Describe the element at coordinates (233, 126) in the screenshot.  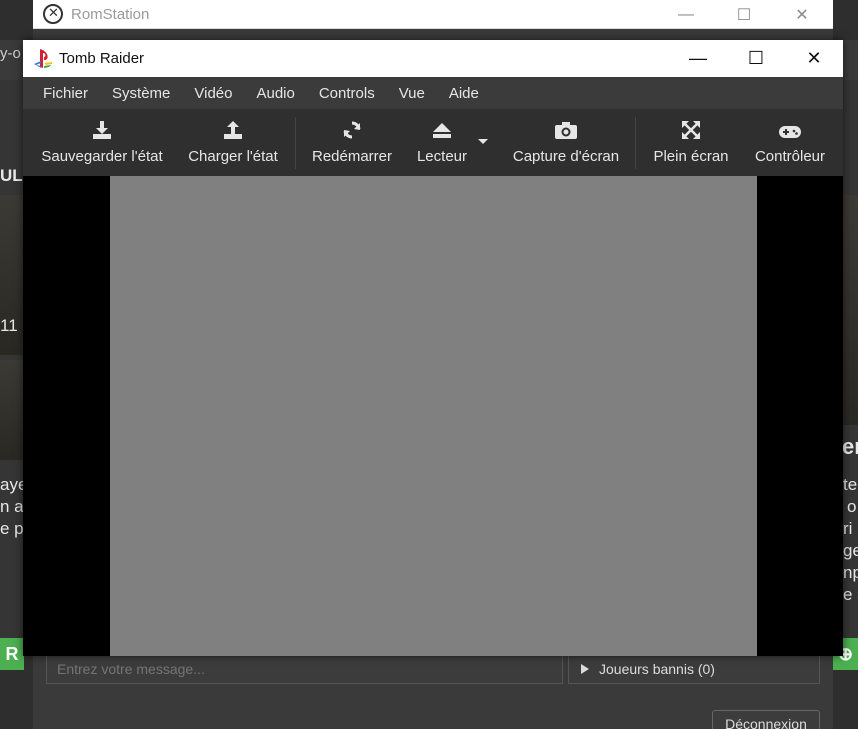
I see `upload-icon` at that location.